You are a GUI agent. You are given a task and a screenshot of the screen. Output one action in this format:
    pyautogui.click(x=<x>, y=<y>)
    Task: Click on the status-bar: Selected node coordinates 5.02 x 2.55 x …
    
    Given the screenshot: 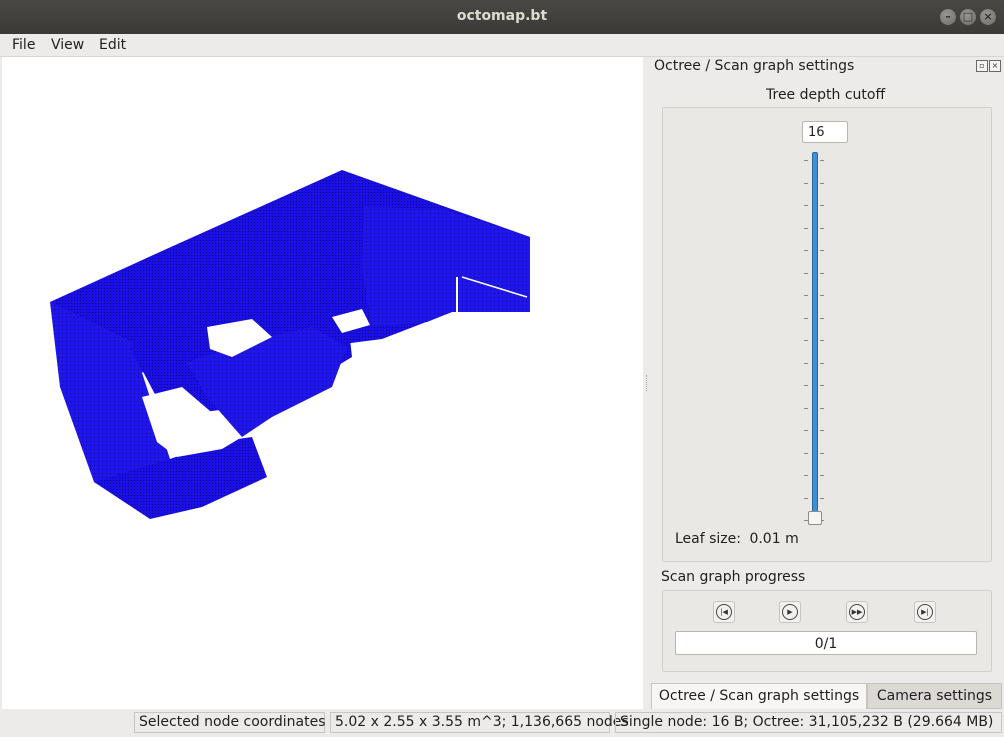 What is the action you would take?
    pyautogui.click(x=502, y=723)
    